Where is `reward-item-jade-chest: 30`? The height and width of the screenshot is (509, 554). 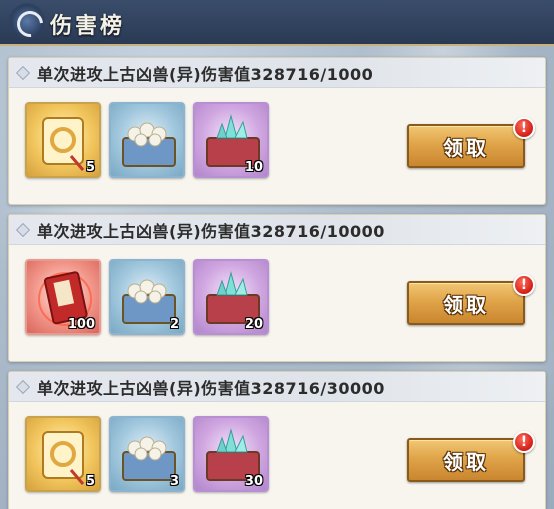
reward-item-jade-chest: 30 is located at coordinates (231, 454).